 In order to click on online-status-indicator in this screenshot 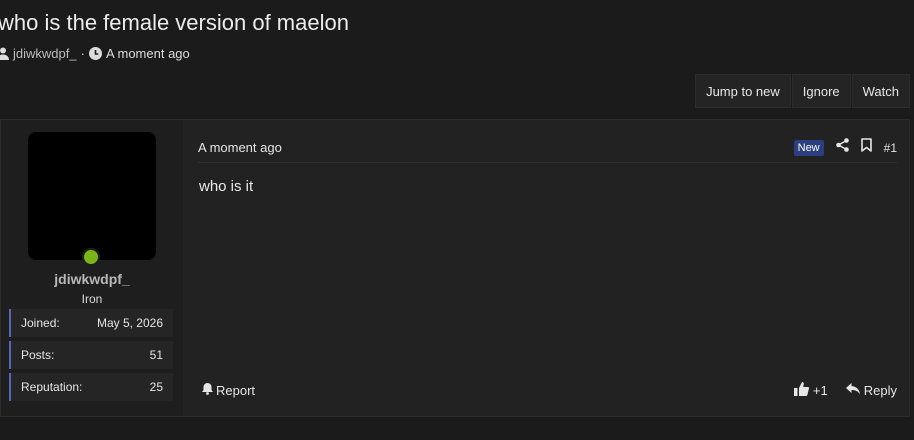, I will do `click(91, 257)`.